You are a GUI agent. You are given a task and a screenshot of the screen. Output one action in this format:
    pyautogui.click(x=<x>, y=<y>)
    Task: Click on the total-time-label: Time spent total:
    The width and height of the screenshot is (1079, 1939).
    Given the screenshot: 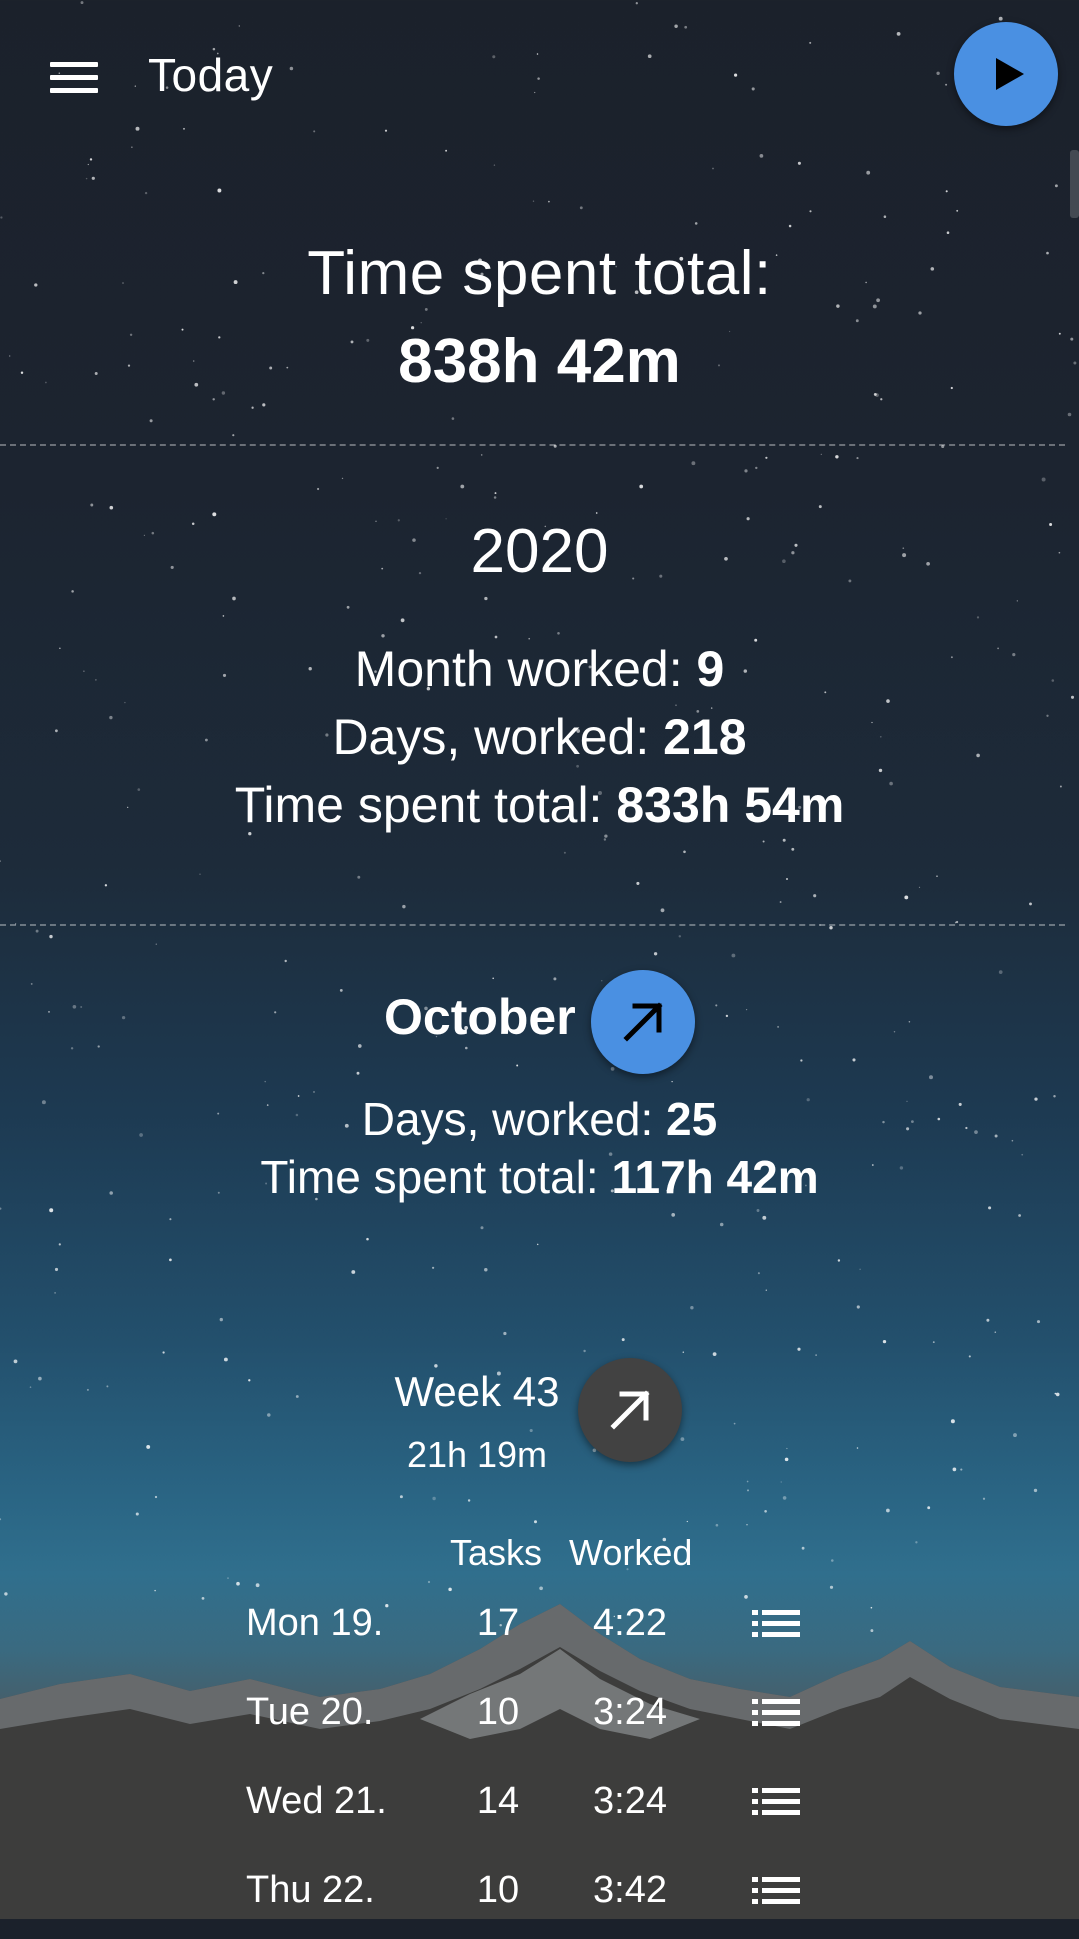 What is the action you would take?
    pyautogui.click(x=539, y=273)
    